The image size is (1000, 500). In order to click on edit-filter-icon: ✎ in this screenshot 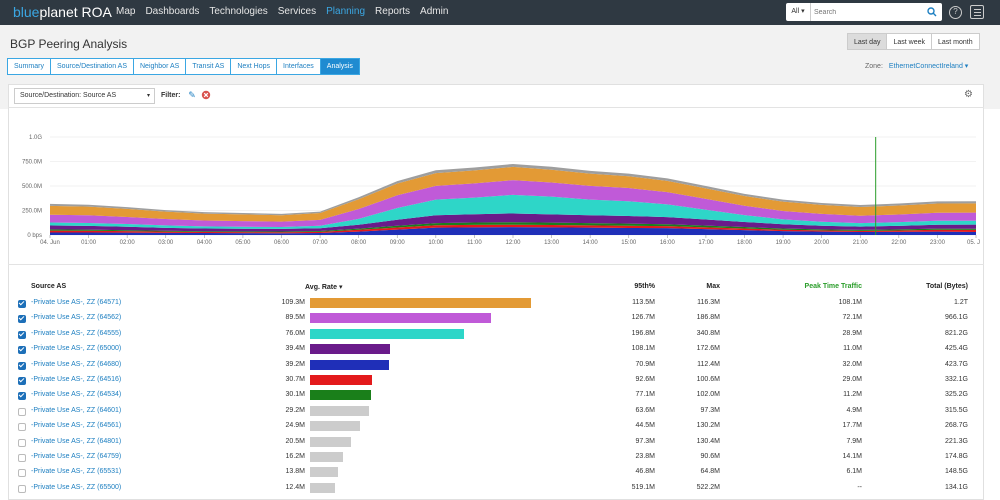, I will do `click(192, 95)`.